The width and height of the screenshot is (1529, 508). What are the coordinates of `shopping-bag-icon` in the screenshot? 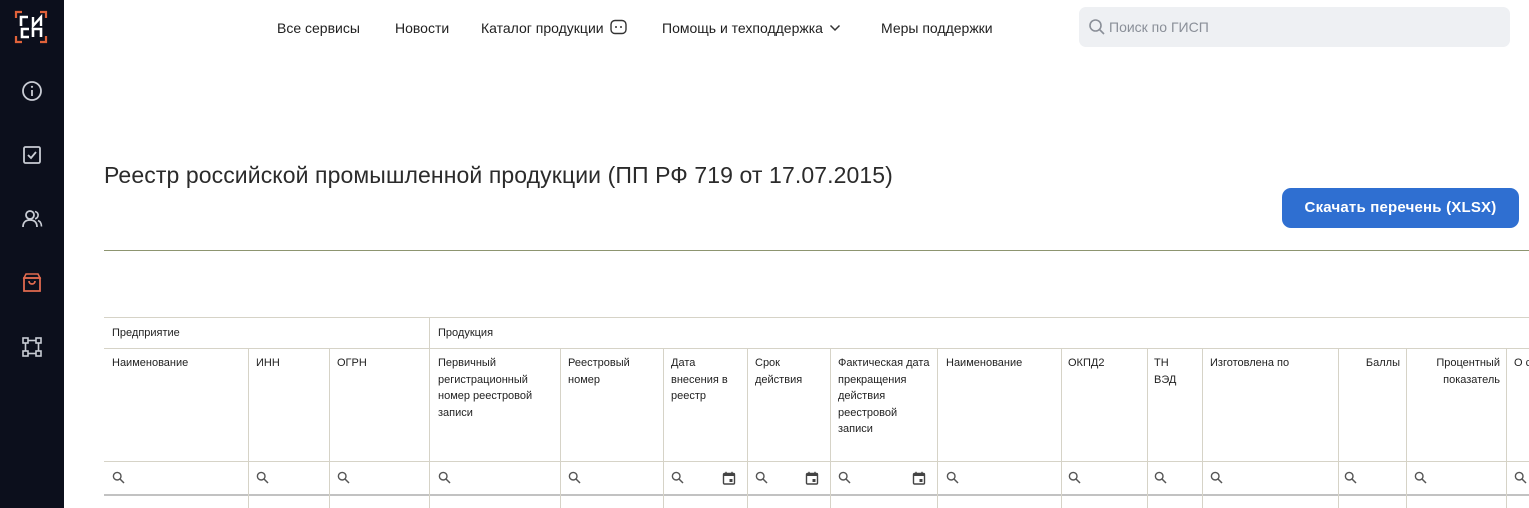 It's located at (32, 283).